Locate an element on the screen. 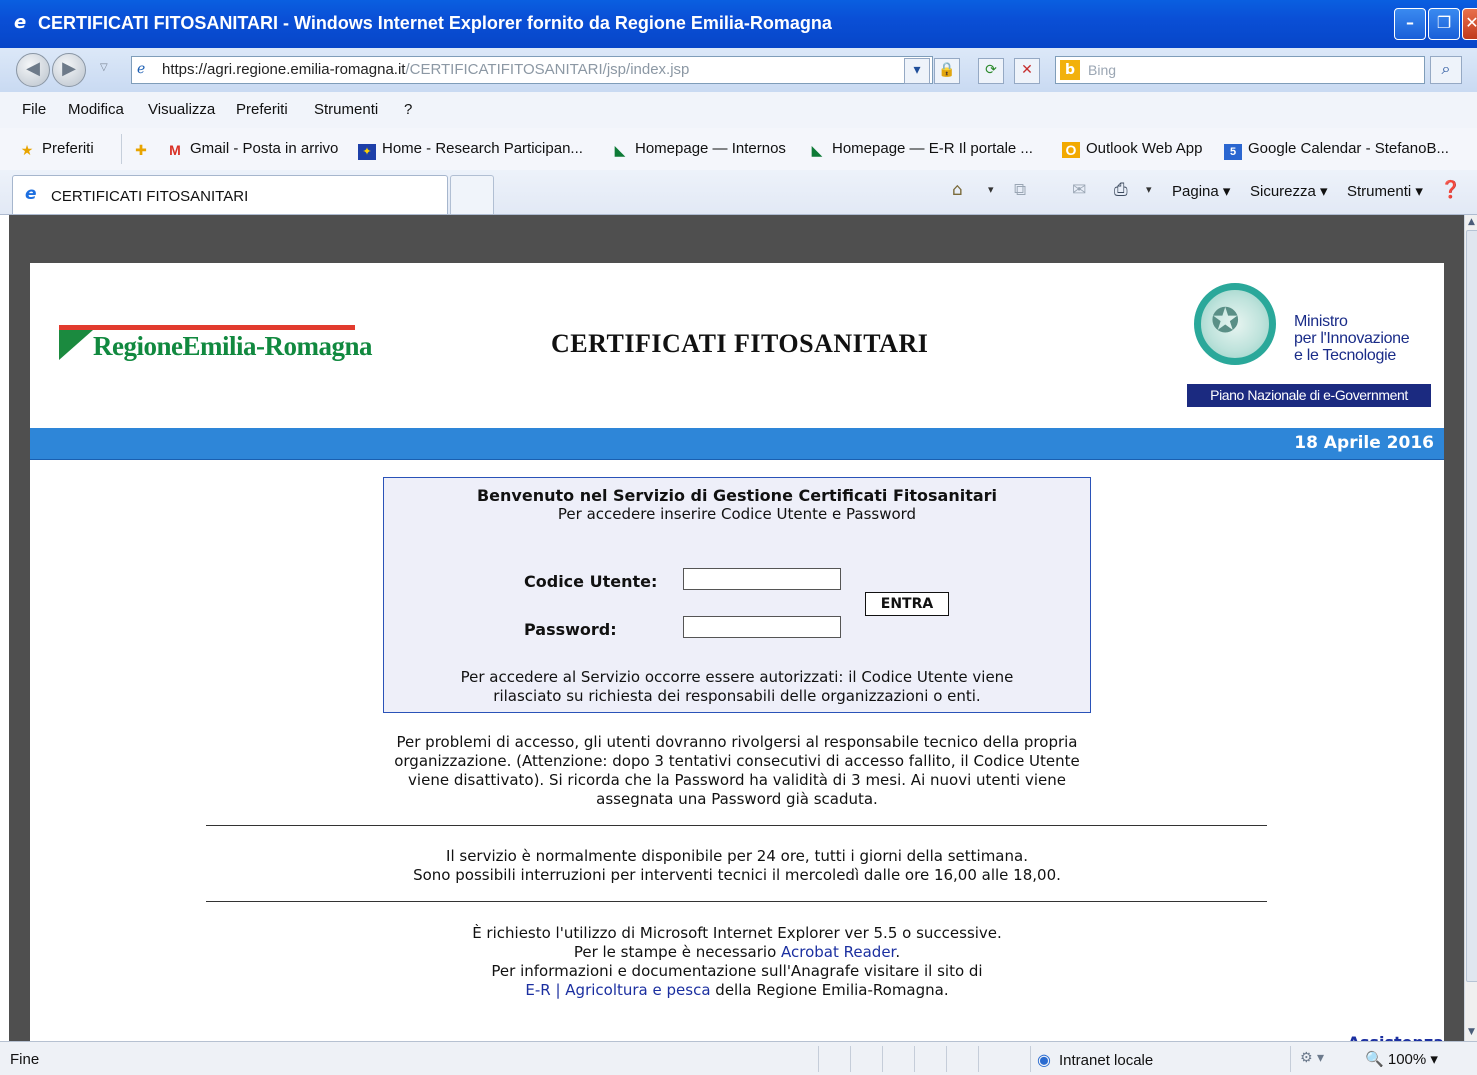 The image size is (1477, 1075). egov-band: Piano Nazionale di e-Government is located at coordinates (1309, 395).